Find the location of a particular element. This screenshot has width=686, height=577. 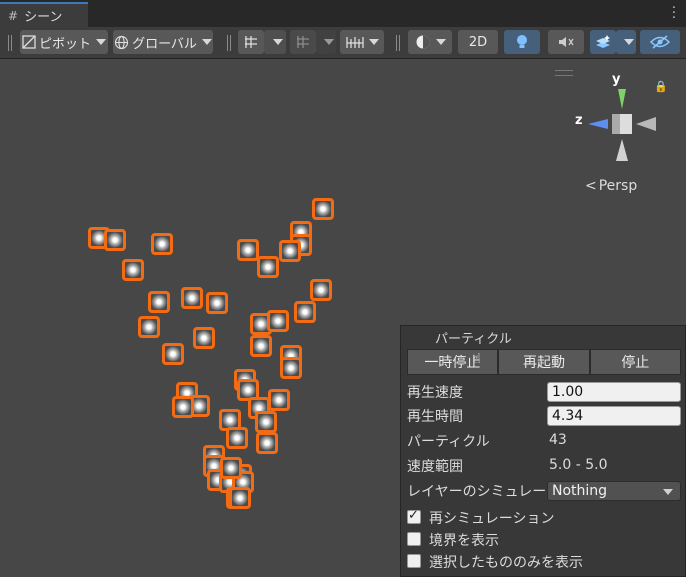

effects-layers-icon is located at coordinates (603, 41).